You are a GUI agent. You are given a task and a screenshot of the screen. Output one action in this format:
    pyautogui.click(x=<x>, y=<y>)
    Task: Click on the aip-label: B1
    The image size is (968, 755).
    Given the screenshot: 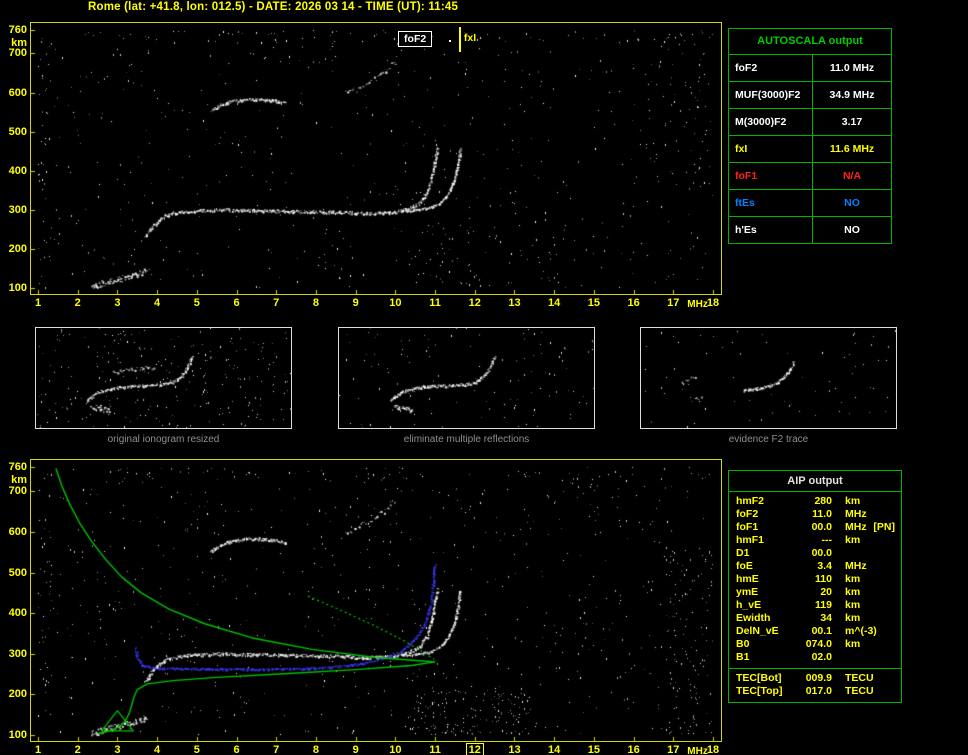 What is the action you would take?
    pyautogui.click(x=743, y=657)
    